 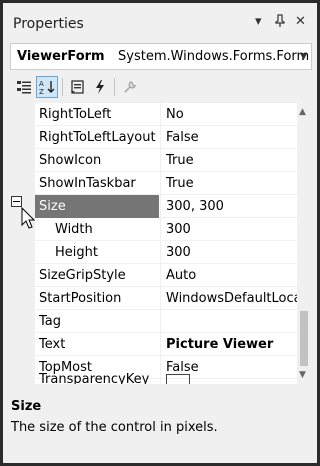 I want to click on property-name: SizeGripStyle, so click(x=82, y=275).